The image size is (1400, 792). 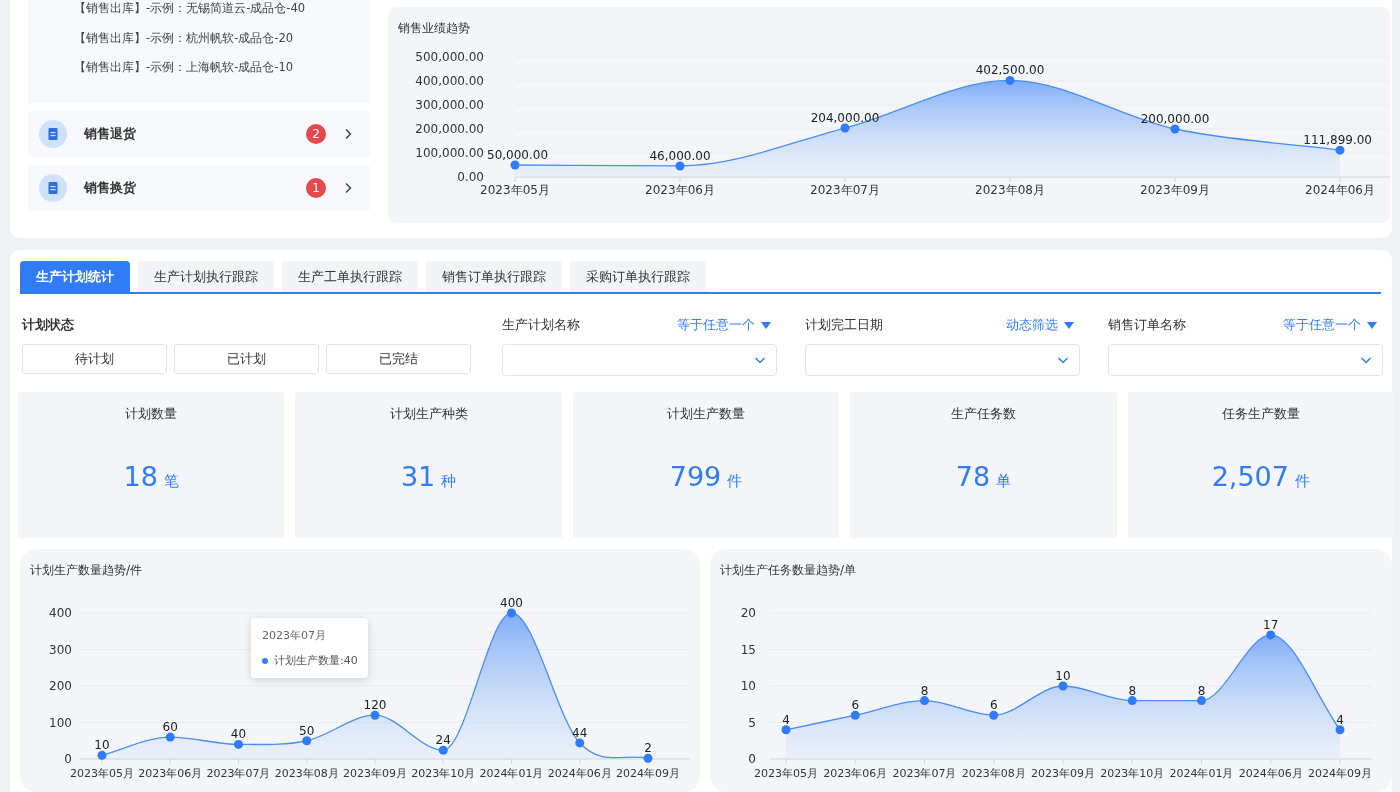 What do you see at coordinates (449, 153) in the screenshot?
I see `axis-tick-label: 100,000.00` at bounding box center [449, 153].